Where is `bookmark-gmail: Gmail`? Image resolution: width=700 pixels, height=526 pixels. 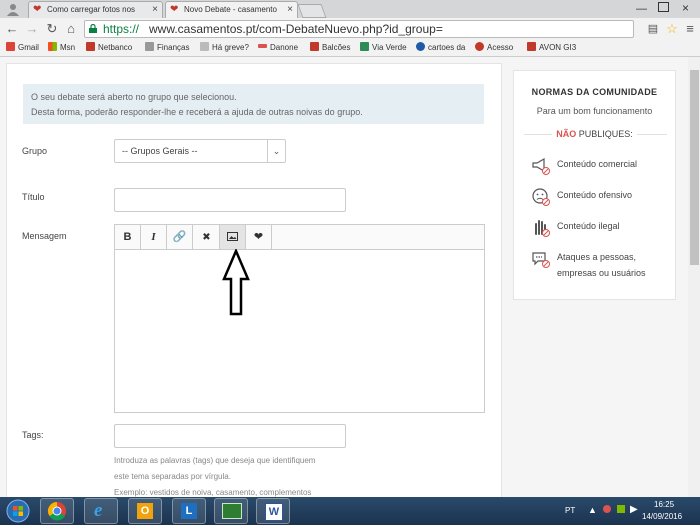 bookmark-gmail: Gmail is located at coordinates (22, 48).